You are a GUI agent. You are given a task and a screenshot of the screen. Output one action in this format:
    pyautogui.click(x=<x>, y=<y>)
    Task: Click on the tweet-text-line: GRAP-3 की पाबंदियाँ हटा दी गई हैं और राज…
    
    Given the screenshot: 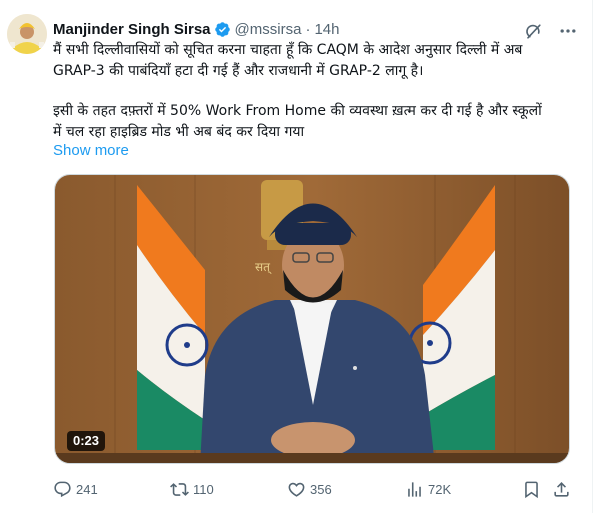 What is the action you would take?
    pyautogui.click(x=238, y=71)
    